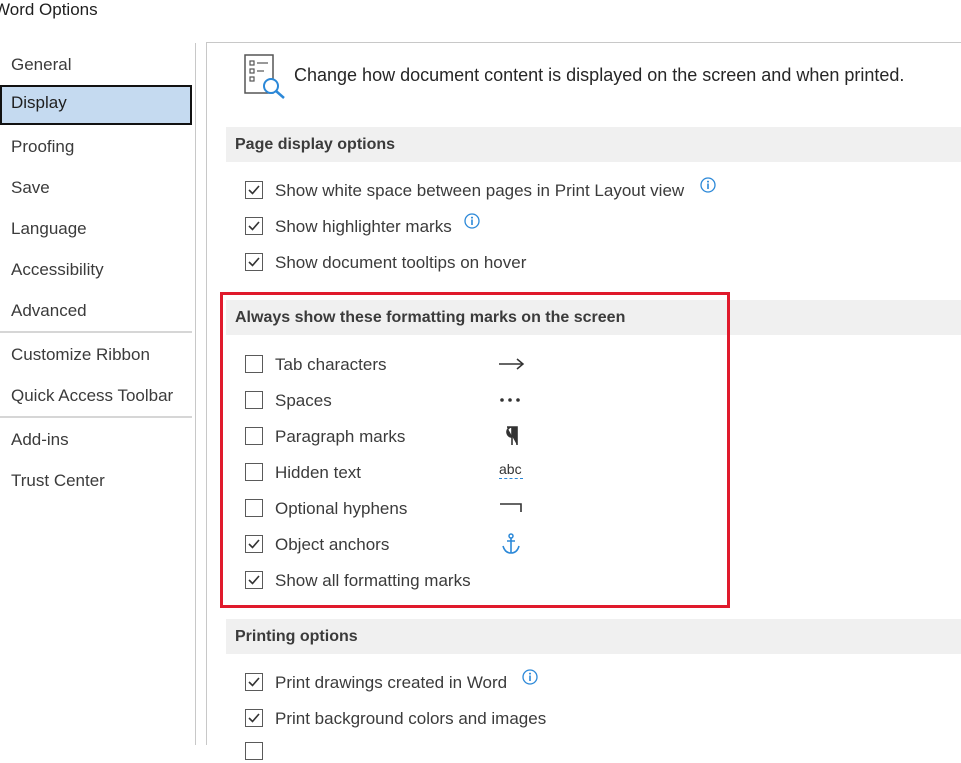  I want to click on sidebar-item-general: General, so click(96, 65).